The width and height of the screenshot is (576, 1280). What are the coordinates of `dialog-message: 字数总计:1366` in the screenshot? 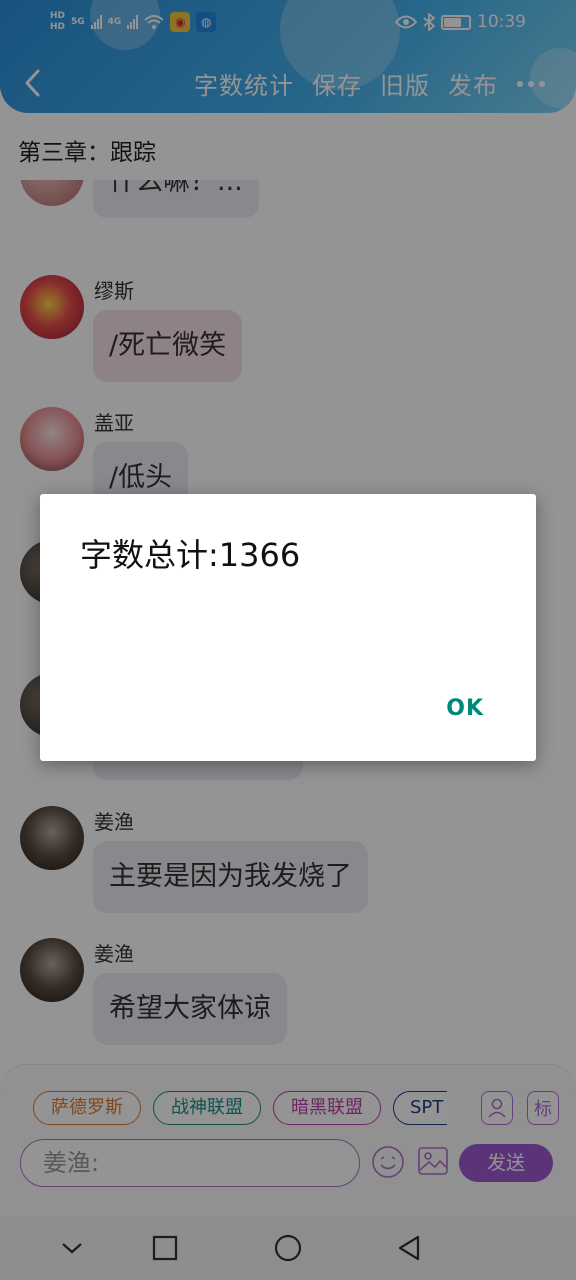 It's located at (190, 555).